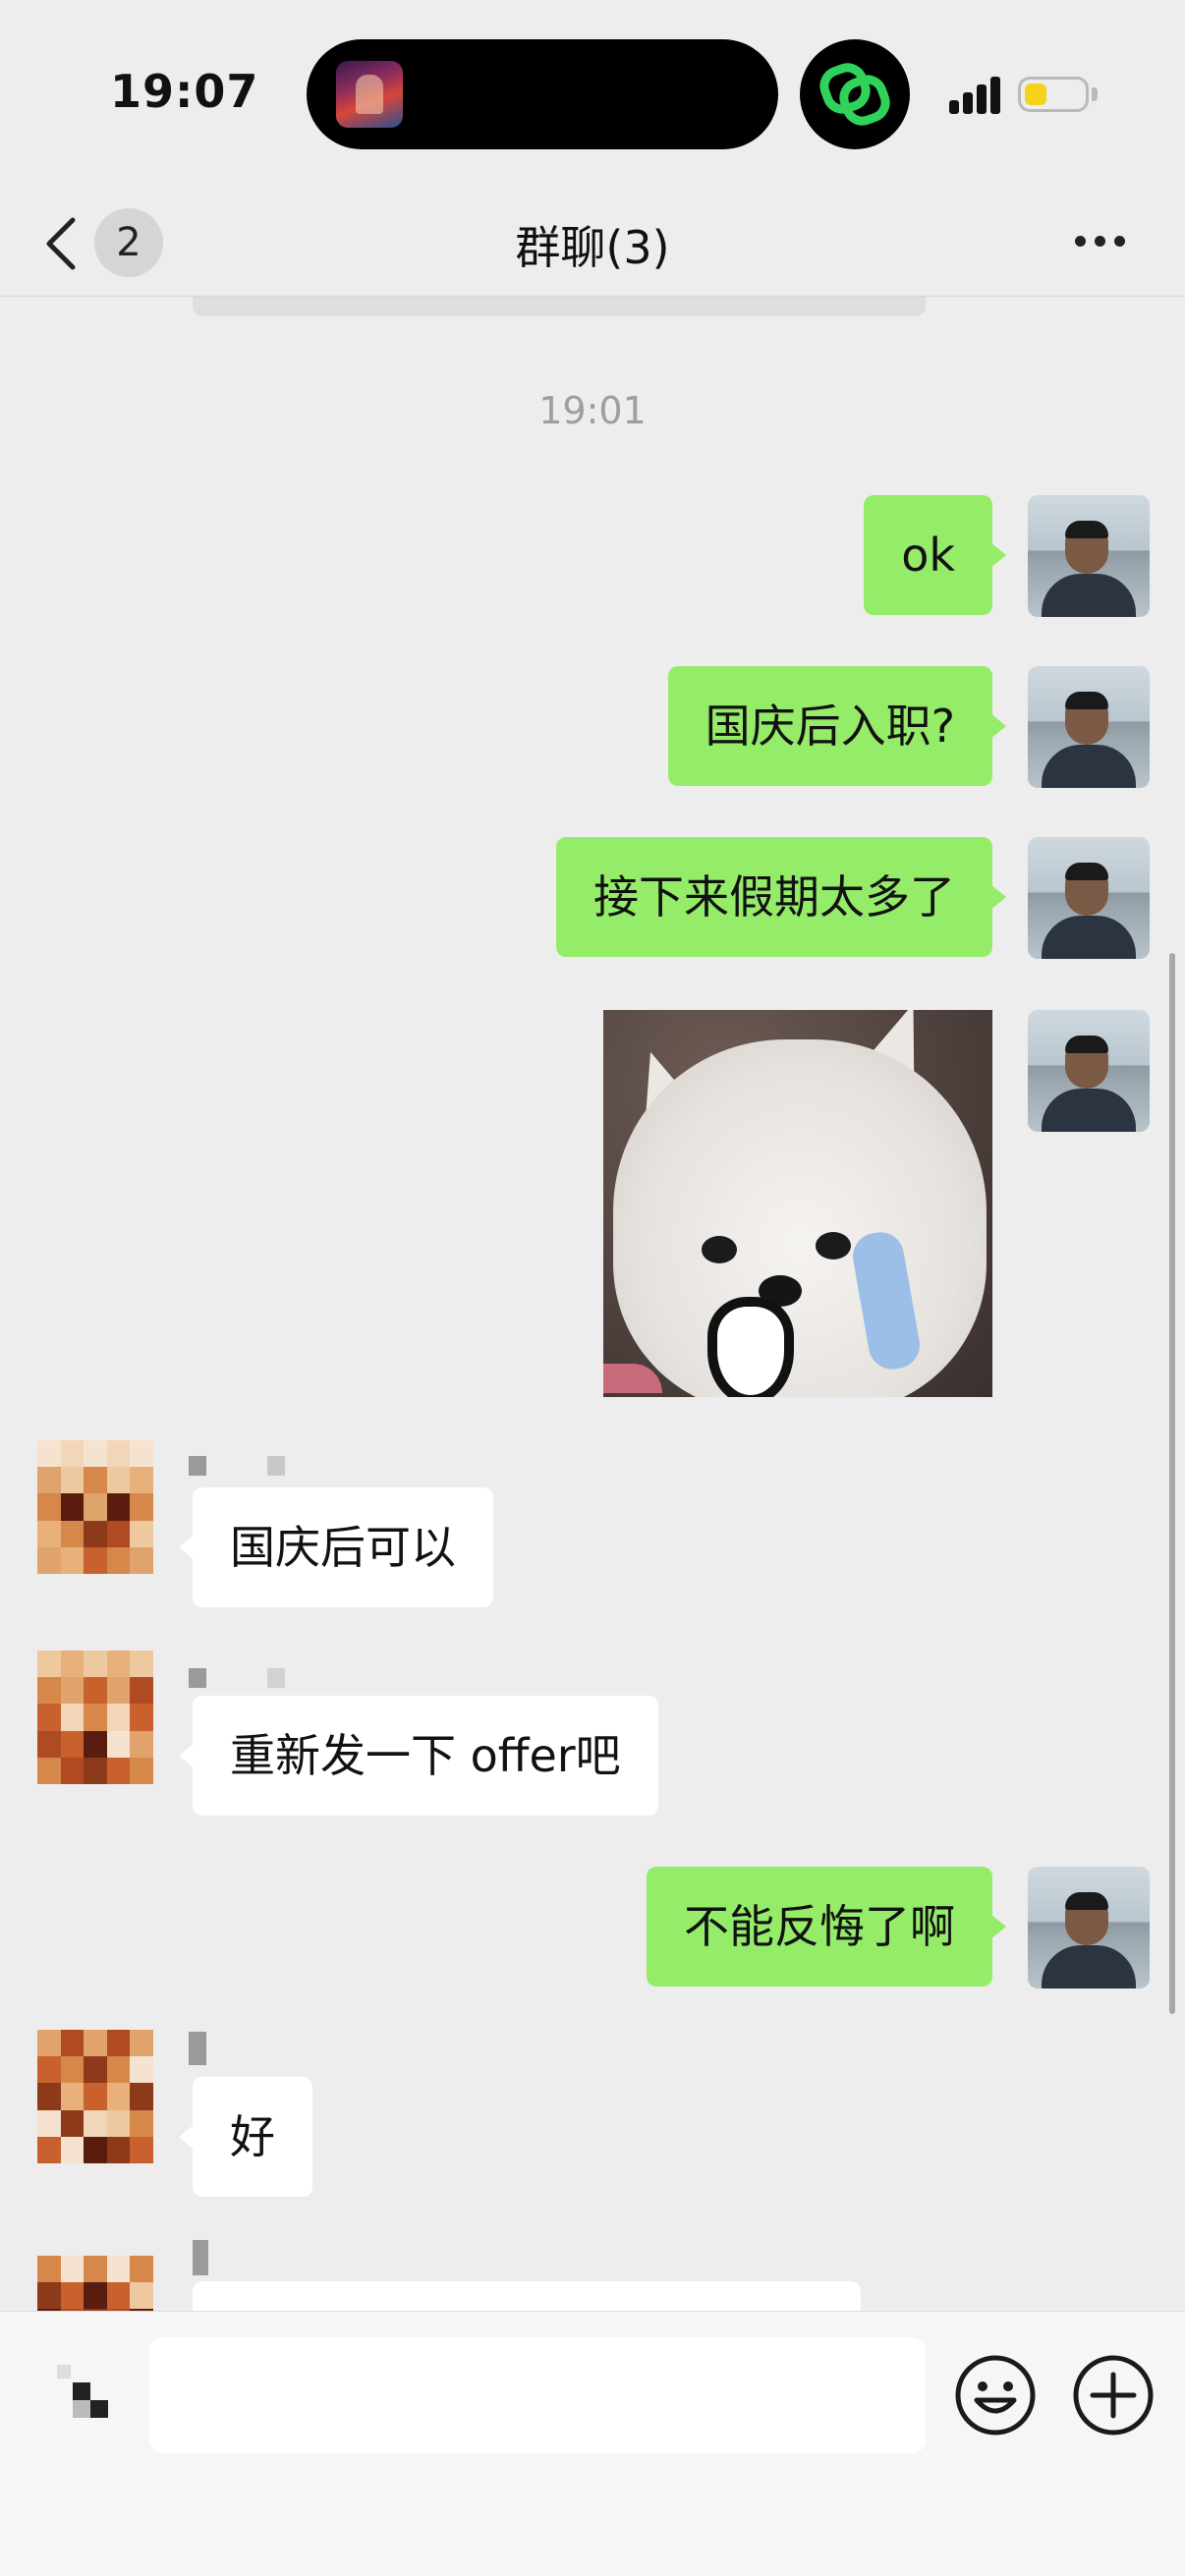 This screenshot has width=1185, height=2576. What do you see at coordinates (855, 94) in the screenshot?
I see `link-icon` at bounding box center [855, 94].